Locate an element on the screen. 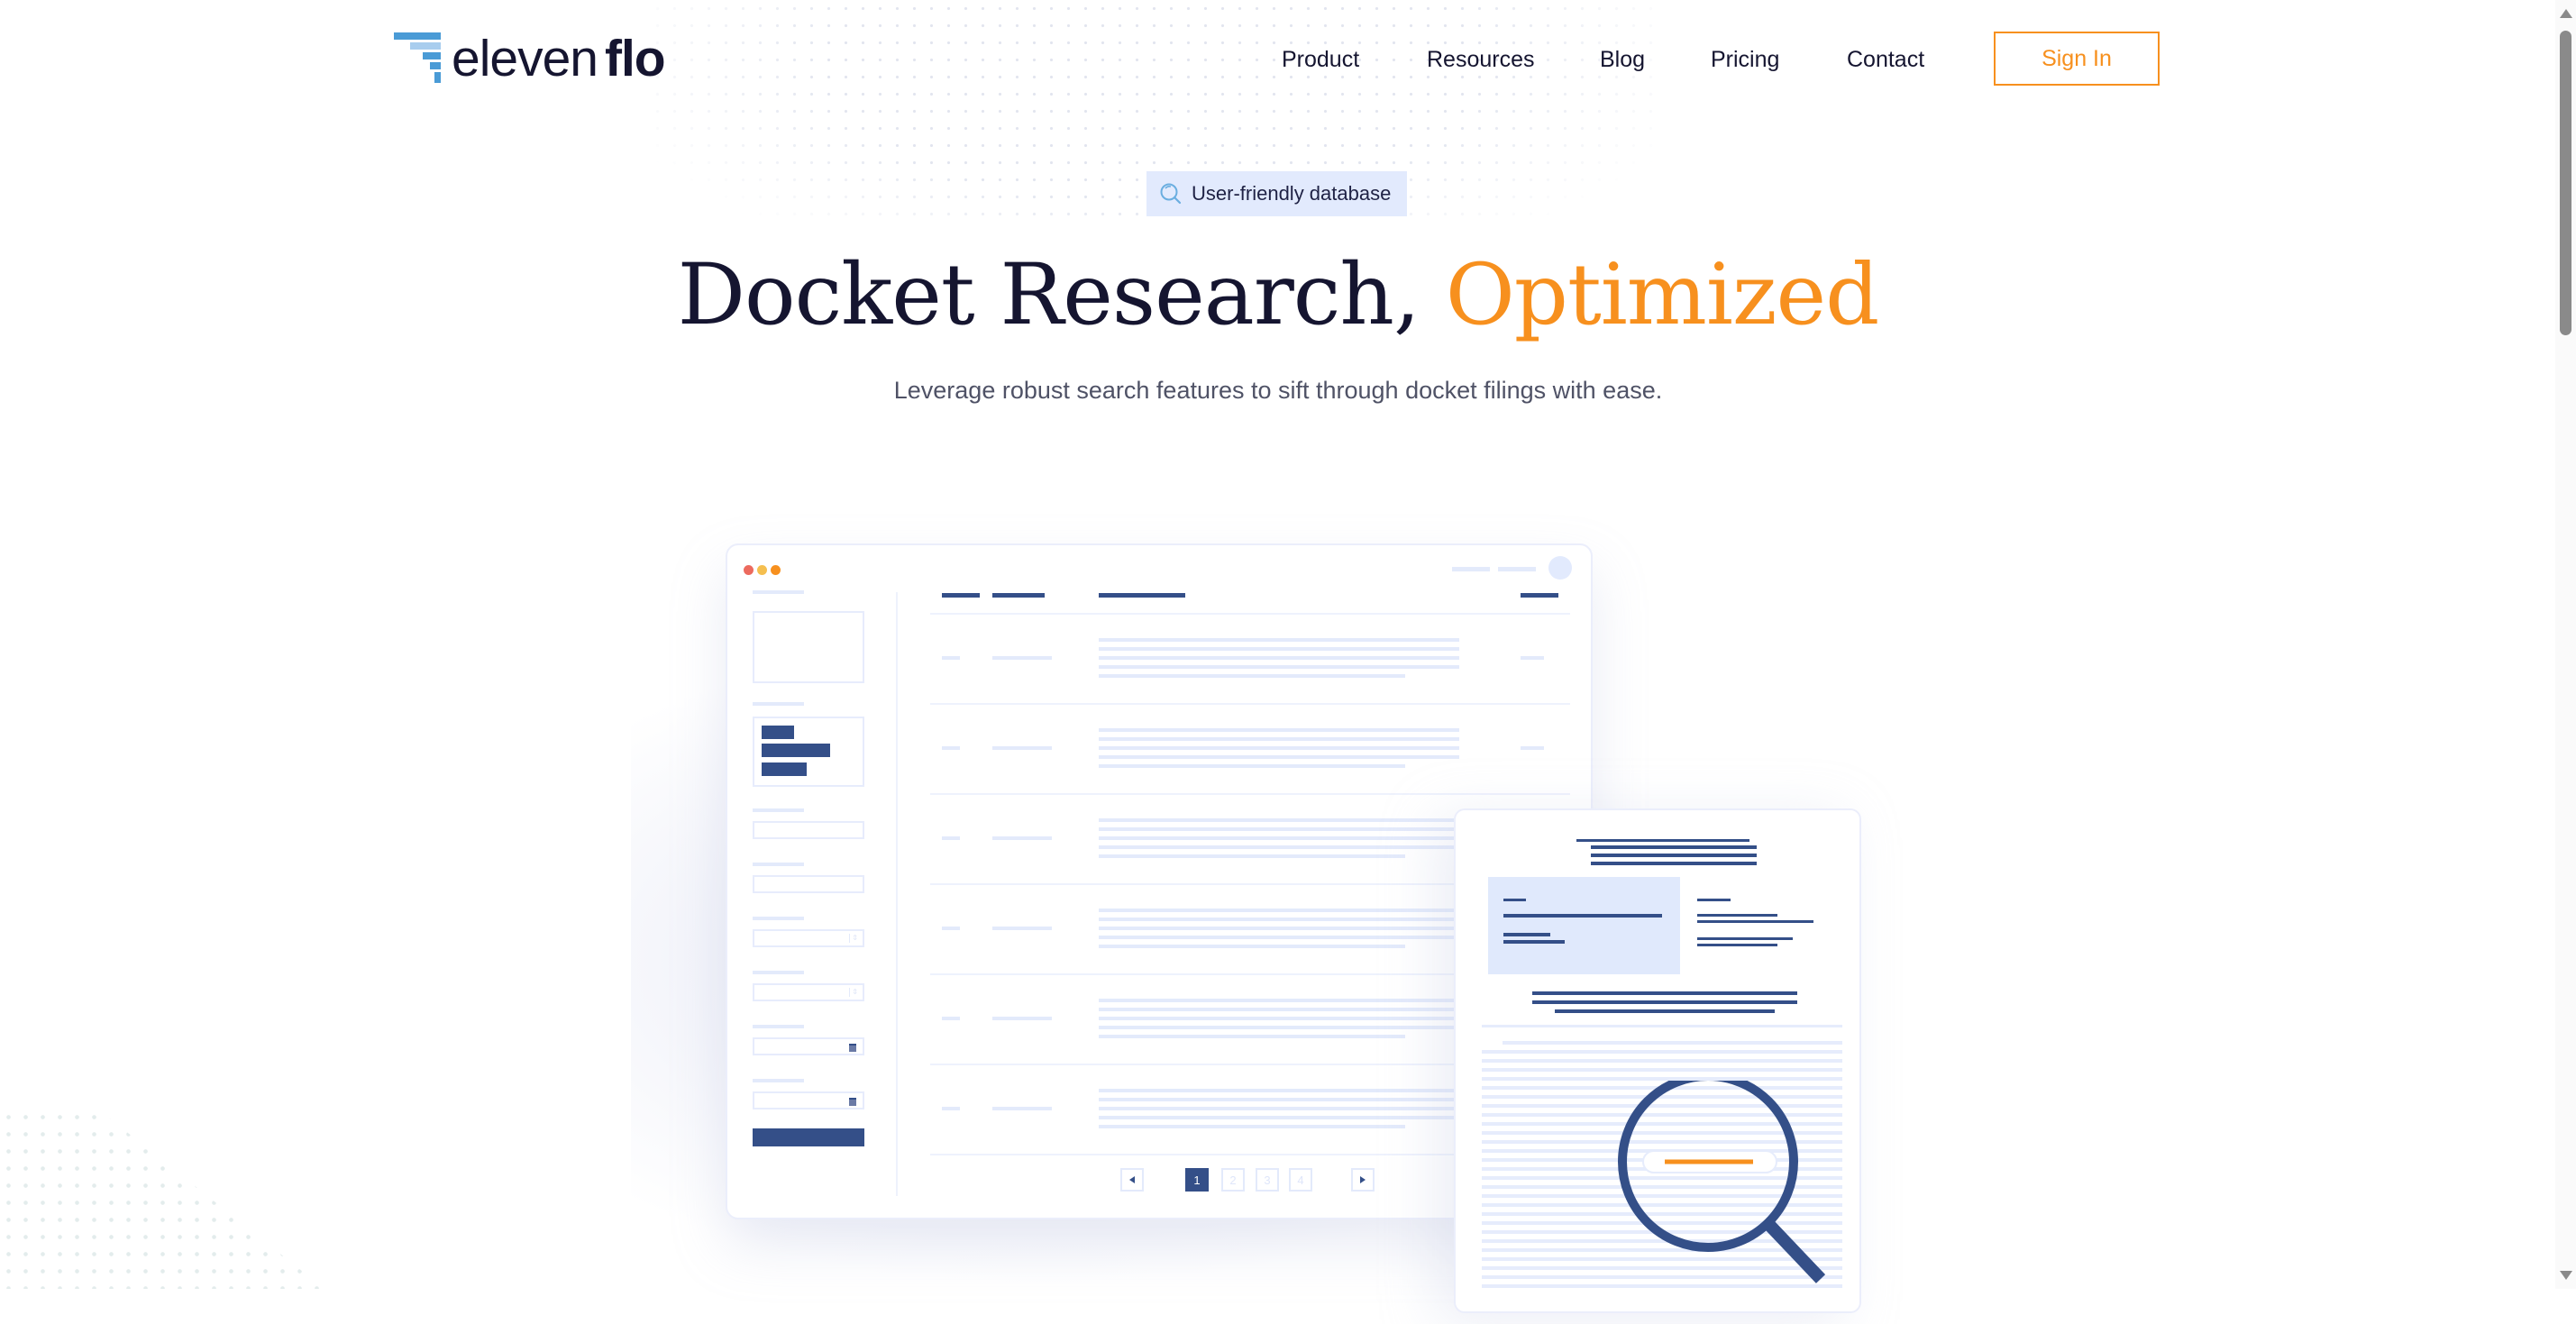 Image resolution: width=2576 pixels, height=1324 pixels. doc-highlight-box is located at coordinates (1584, 925).